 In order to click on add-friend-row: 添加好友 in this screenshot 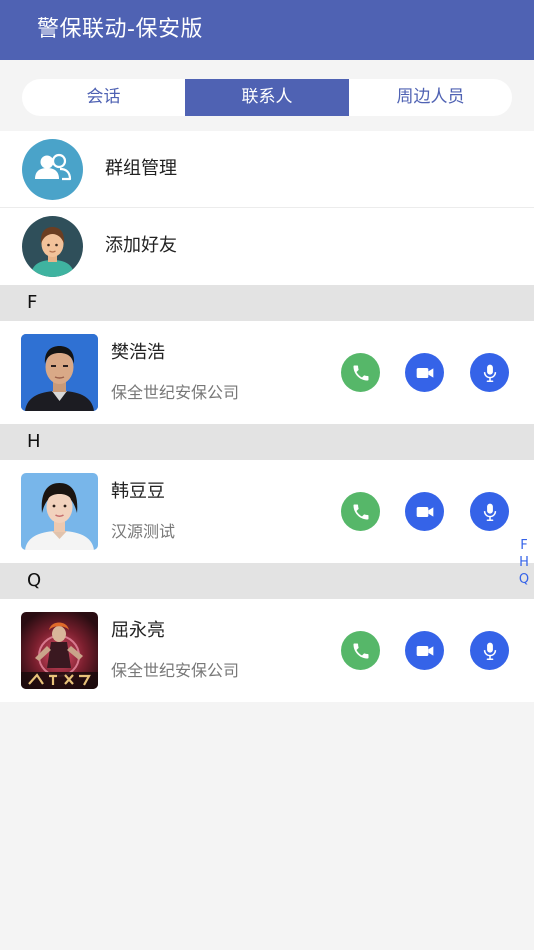, I will do `click(267, 246)`.